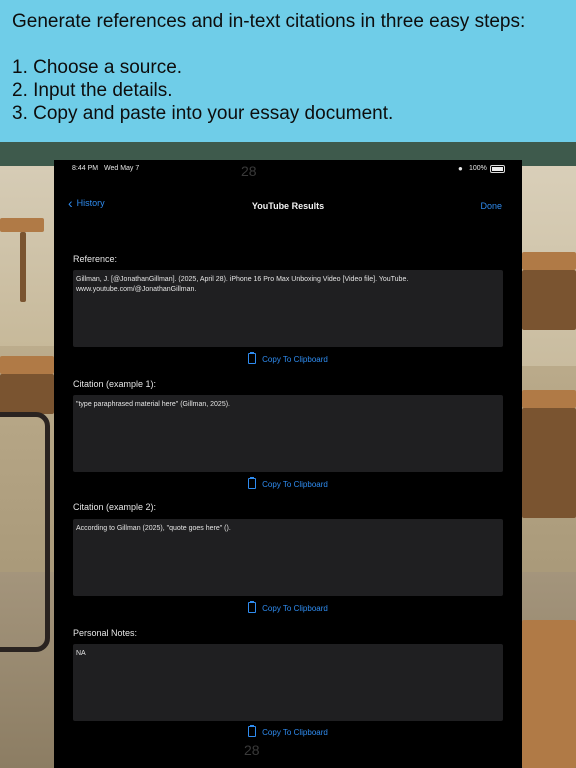 The image size is (576, 768). I want to click on chair-left, so click(25, 532).